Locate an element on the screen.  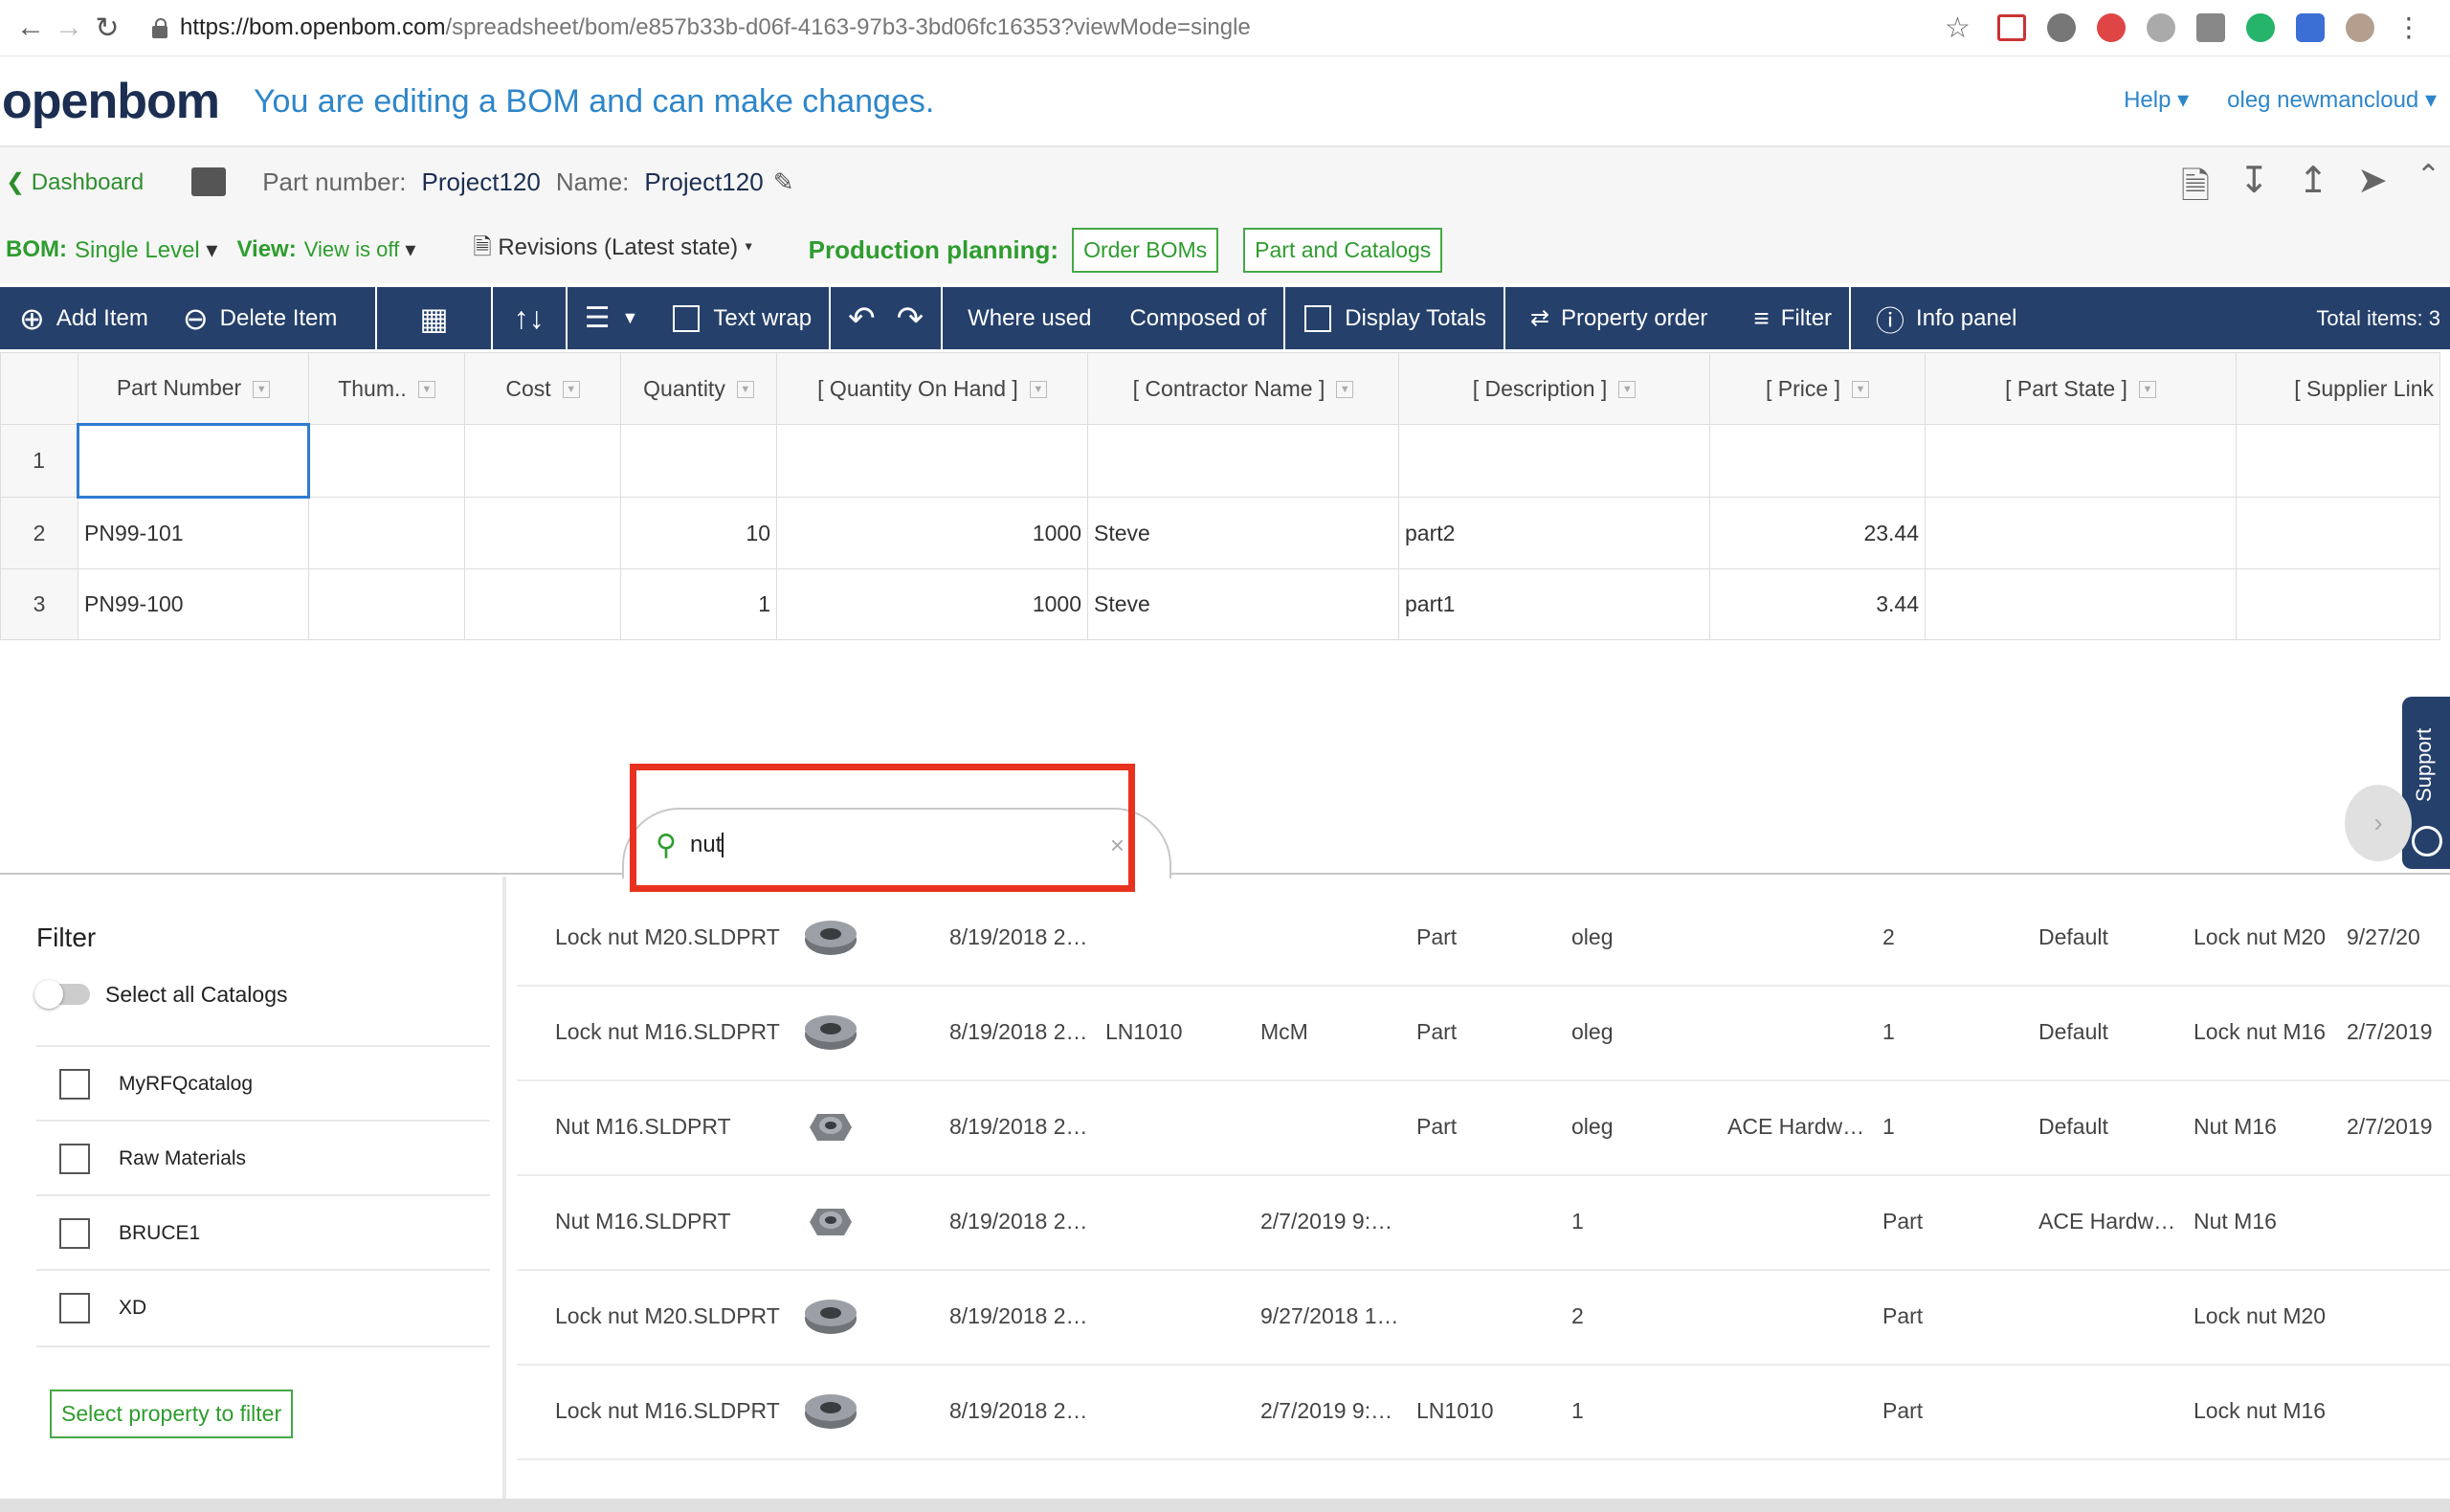
info-panel-button: ⓘ Info panel is located at coordinates (1943, 318).